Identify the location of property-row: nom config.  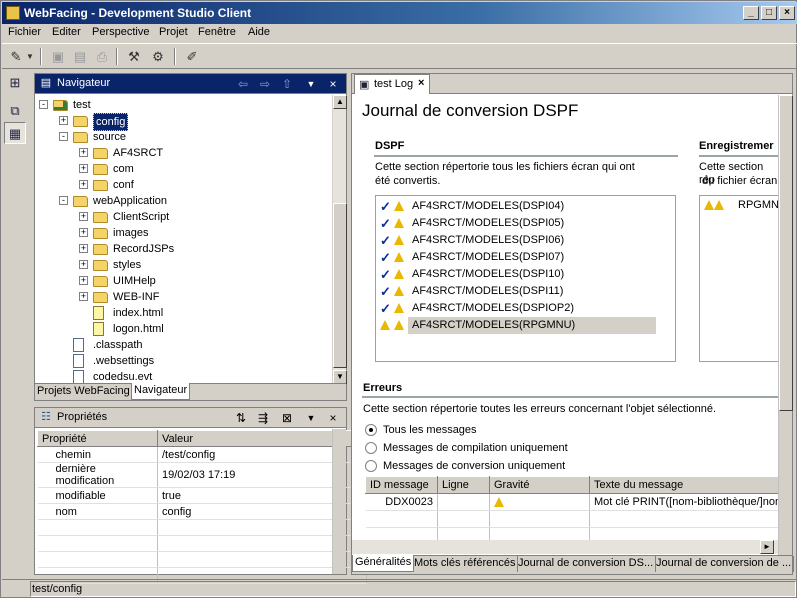
(202, 511).